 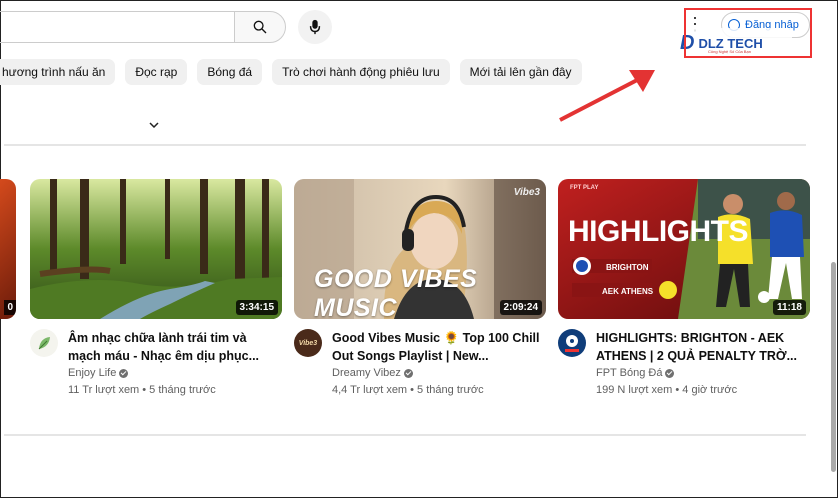 I want to click on football-highlights-image, so click(x=684, y=249).